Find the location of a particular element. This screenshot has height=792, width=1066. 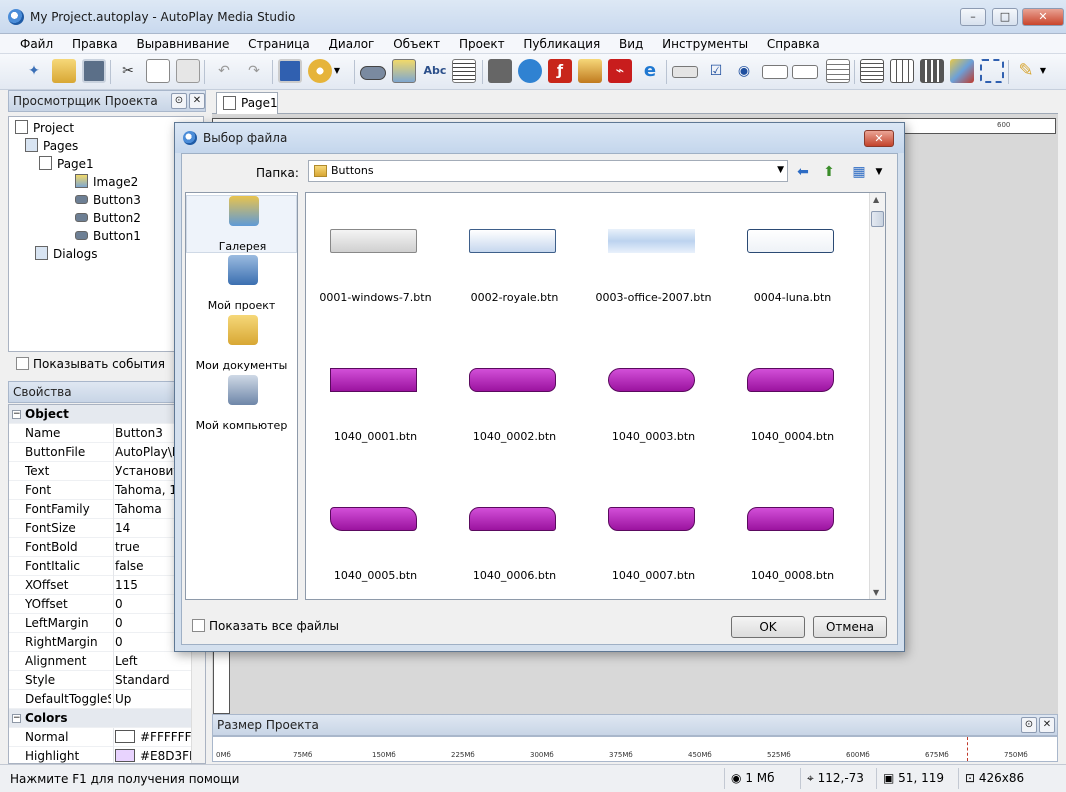

tree-item-dialogs: Dialogs is located at coordinates (66, 254).